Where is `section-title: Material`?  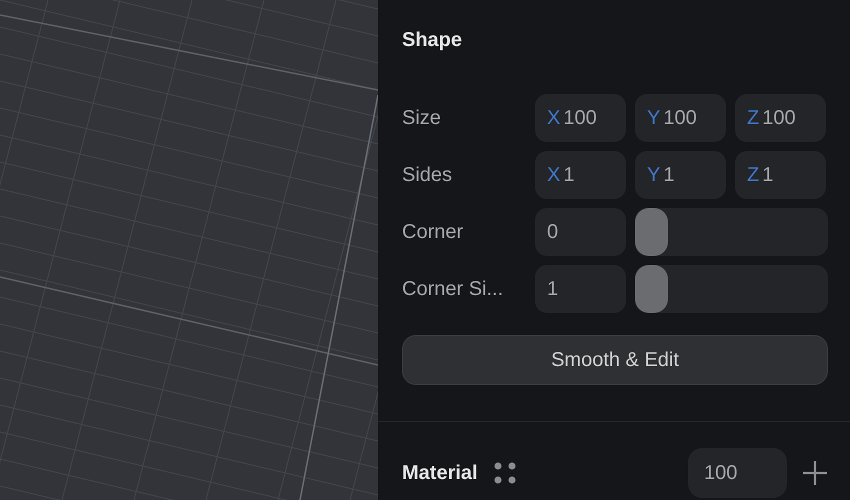
section-title: Material is located at coordinates (440, 473).